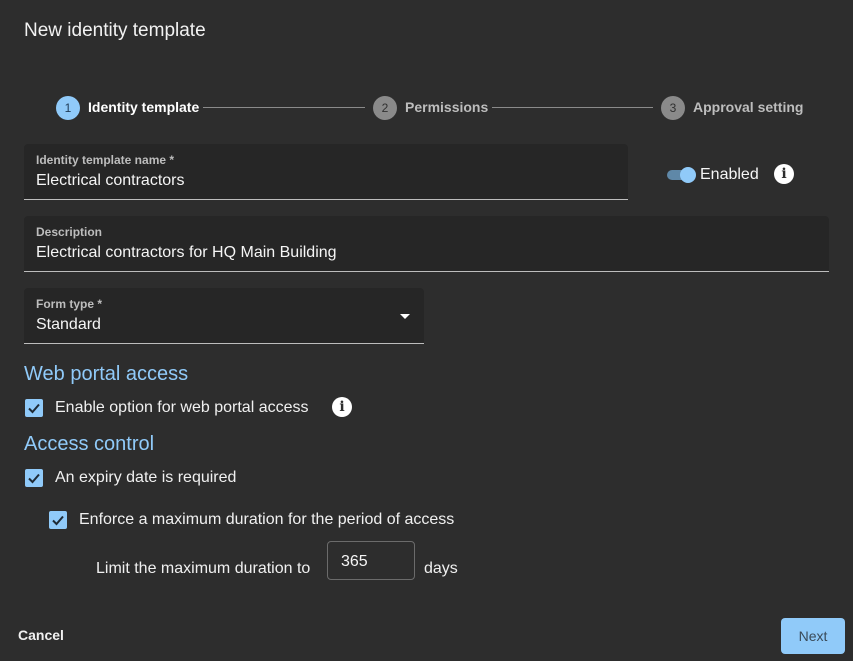 The width and height of the screenshot is (853, 661). Describe the element at coordinates (106, 374) in the screenshot. I see `web-portal-heading: Web portal access` at that location.